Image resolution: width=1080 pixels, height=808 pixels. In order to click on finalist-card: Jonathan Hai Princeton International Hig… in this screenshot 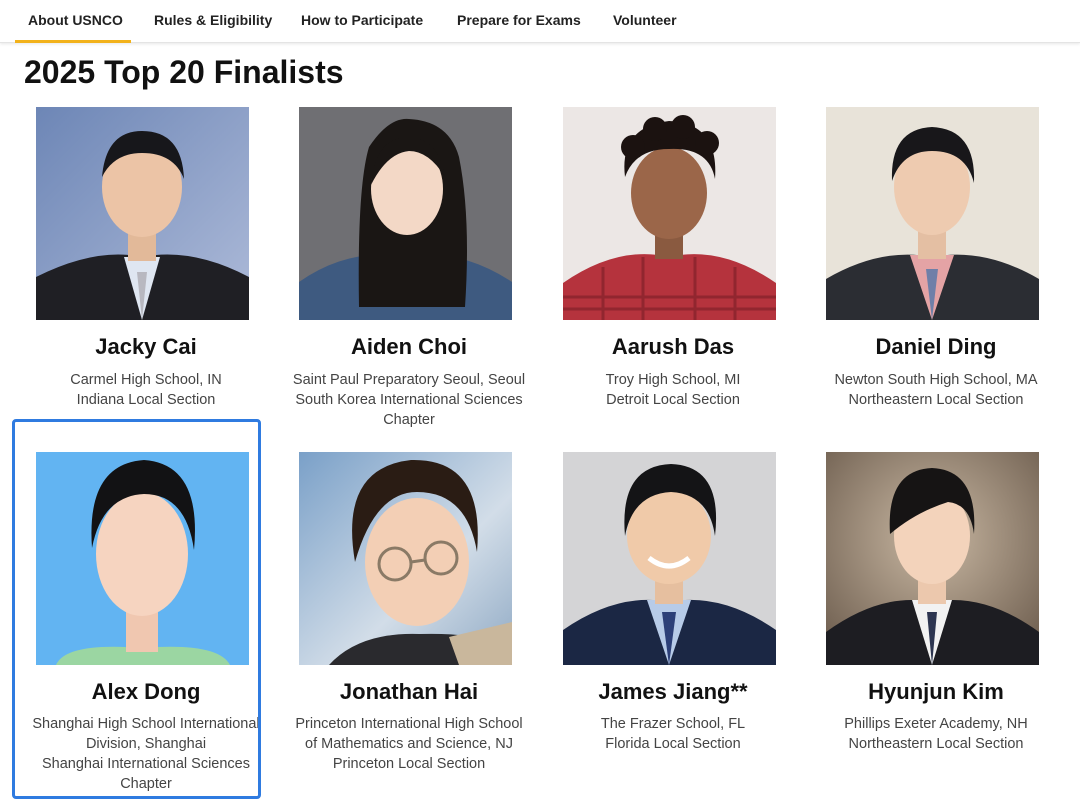, I will do `click(409, 617)`.